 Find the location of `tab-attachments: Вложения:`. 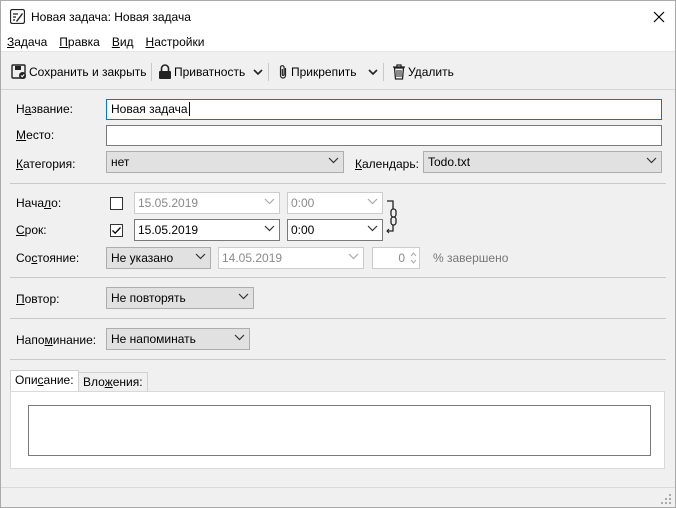

tab-attachments: Вложения: is located at coordinates (113, 382).